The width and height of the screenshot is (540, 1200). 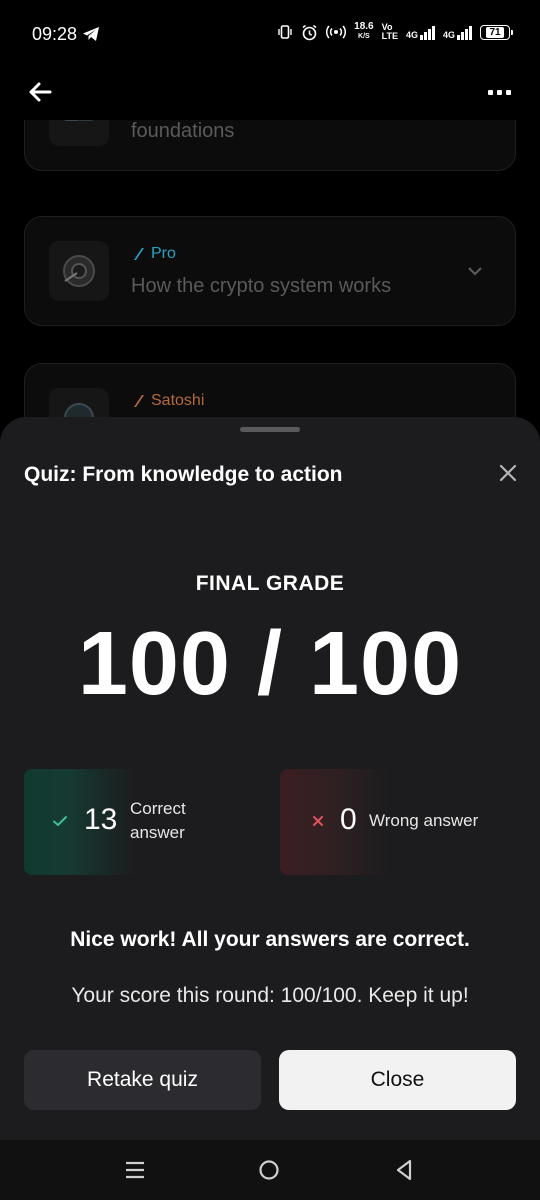 What do you see at coordinates (364, 26) in the screenshot?
I see `net-speed-value: 18.6` at bounding box center [364, 26].